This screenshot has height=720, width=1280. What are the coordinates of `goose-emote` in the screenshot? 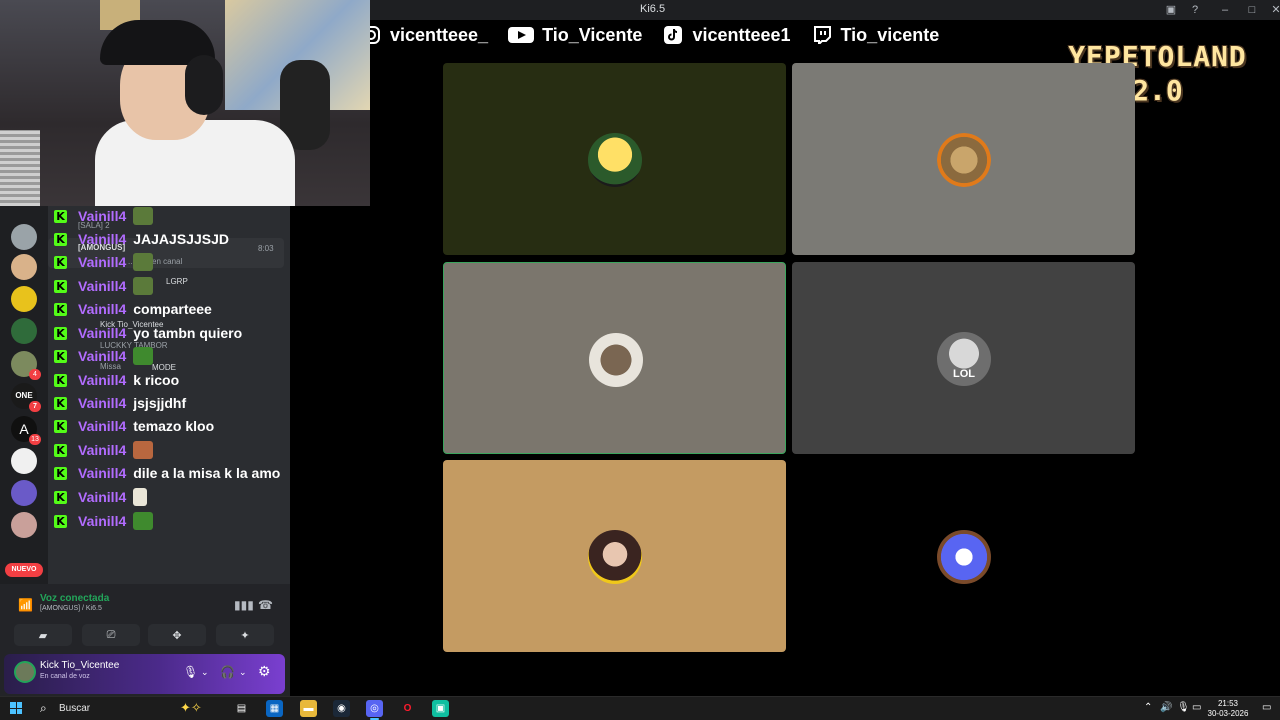 It's located at (140, 497).